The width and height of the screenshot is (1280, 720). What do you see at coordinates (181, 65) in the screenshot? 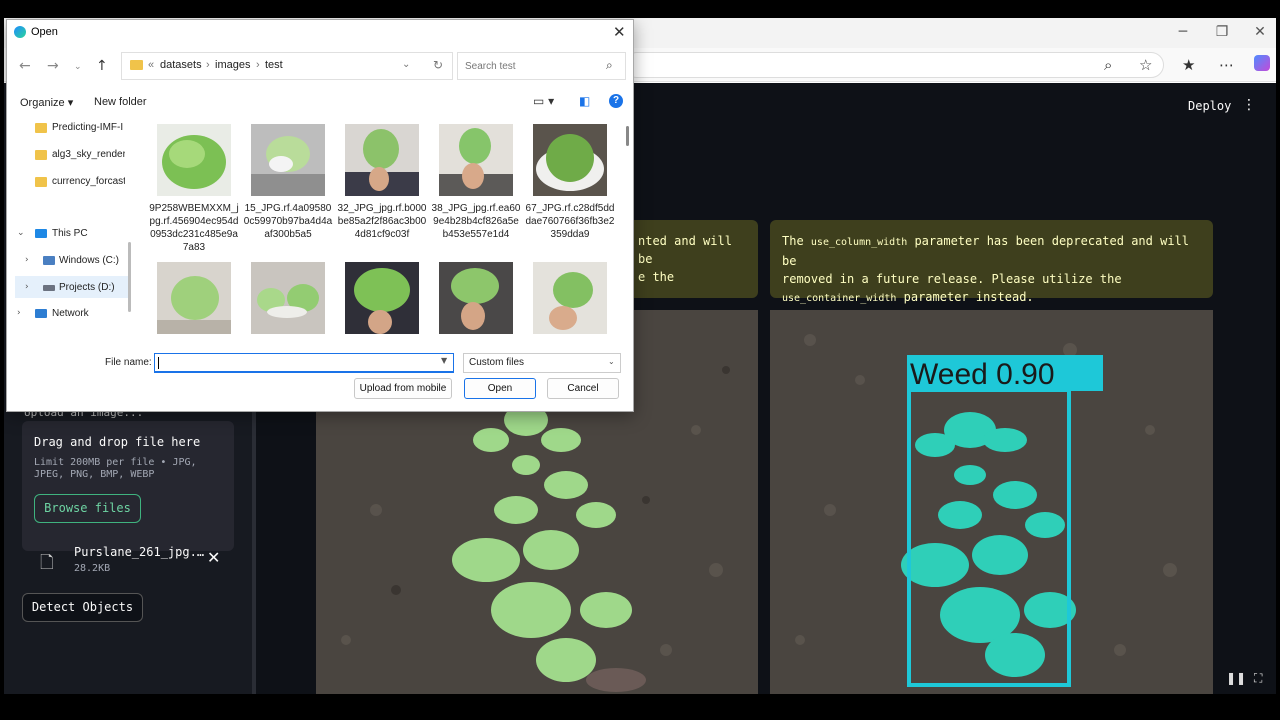
I see `crumb-datasets: datasets` at bounding box center [181, 65].